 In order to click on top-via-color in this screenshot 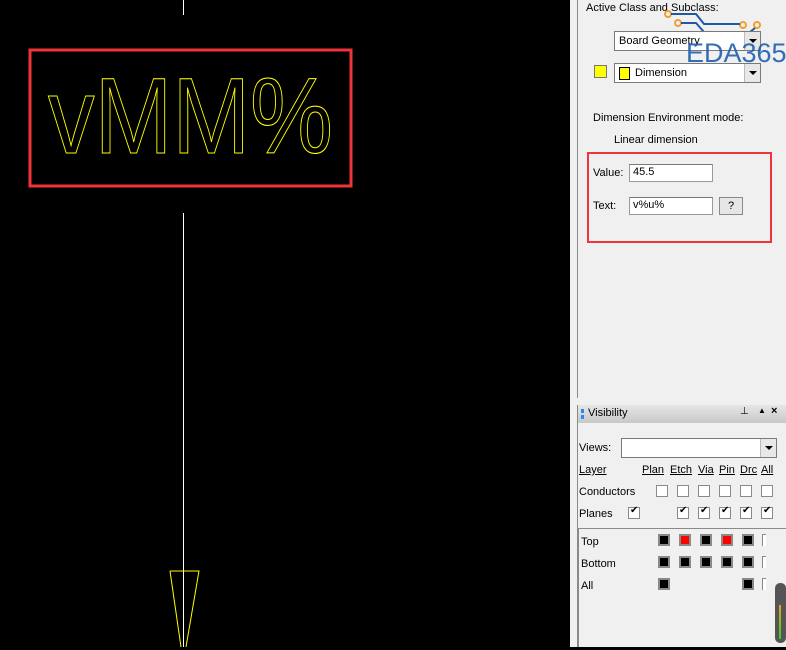, I will do `click(706, 540)`.